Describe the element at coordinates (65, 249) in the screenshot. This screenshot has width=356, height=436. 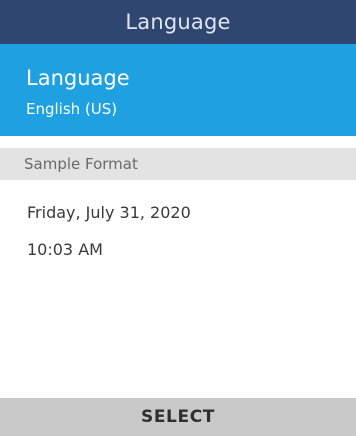
I see `sample-time: 10:03 AM` at that location.